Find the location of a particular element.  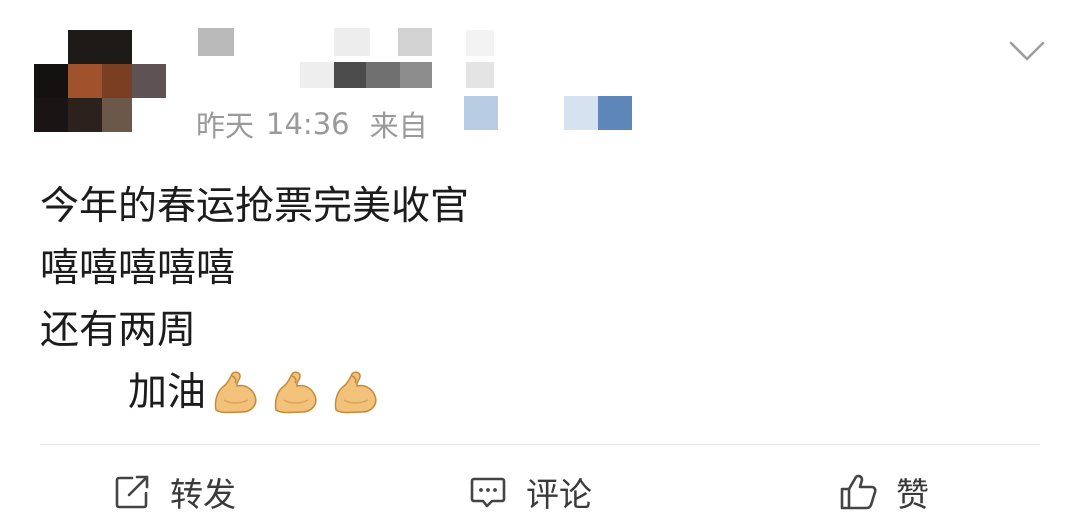

content-line: 加油 is located at coordinates (167, 392).